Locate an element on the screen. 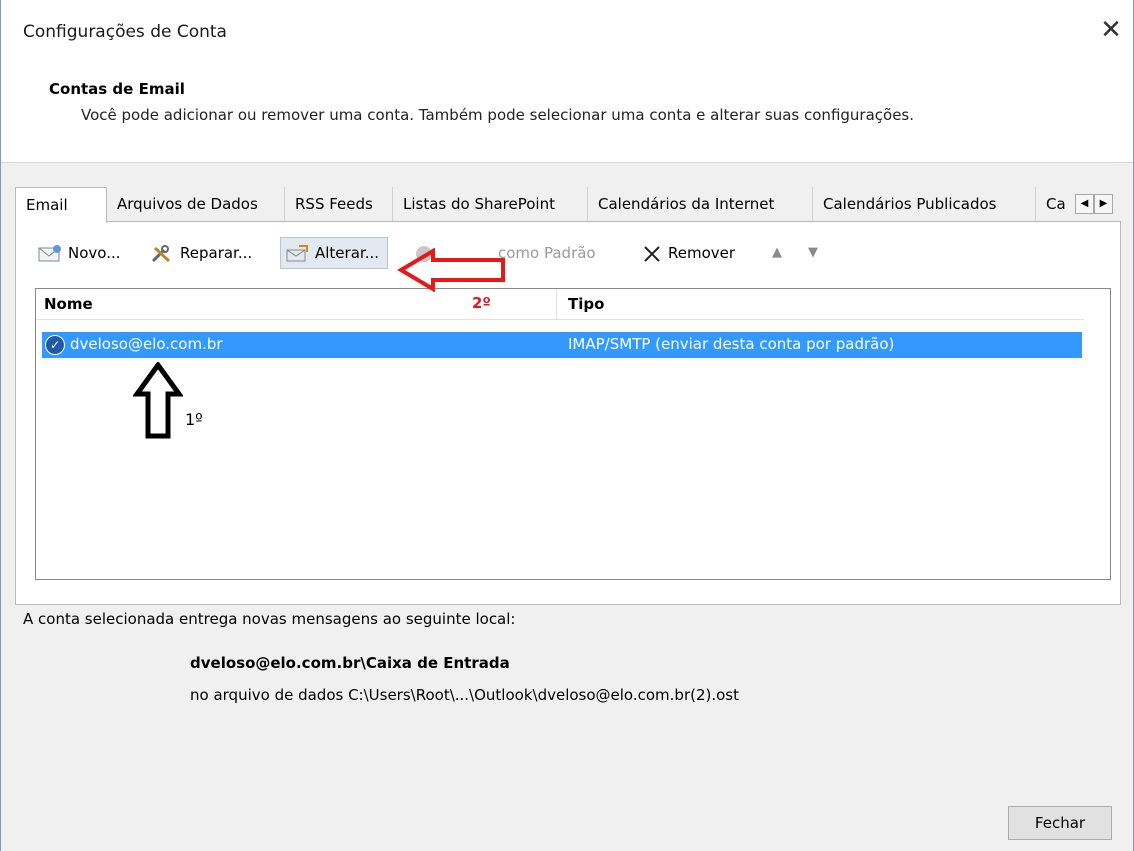 This screenshot has width=1134, height=851. arrow-down-icon: ▼ is located at coordinates (813, 252).